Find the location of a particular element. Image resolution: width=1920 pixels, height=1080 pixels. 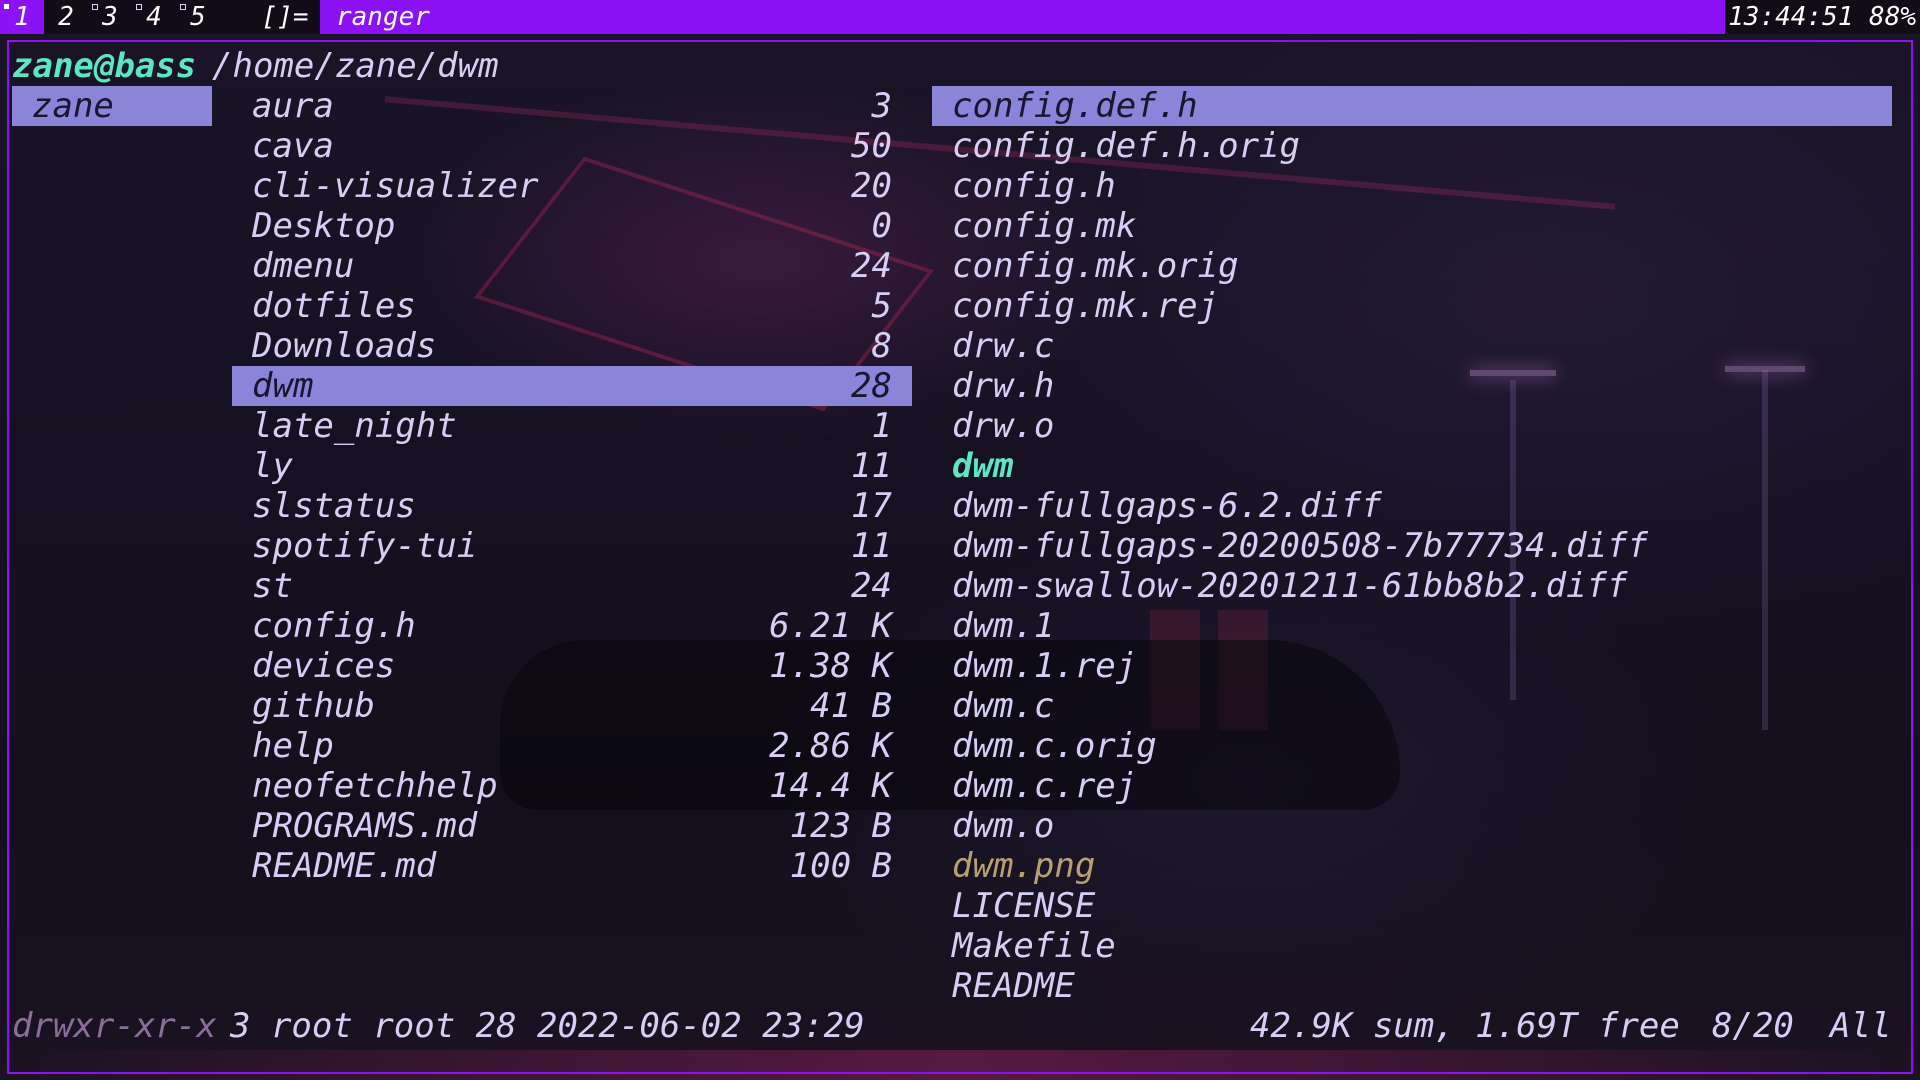

file-name: LICENSE is located at coordinates (1024, 906).